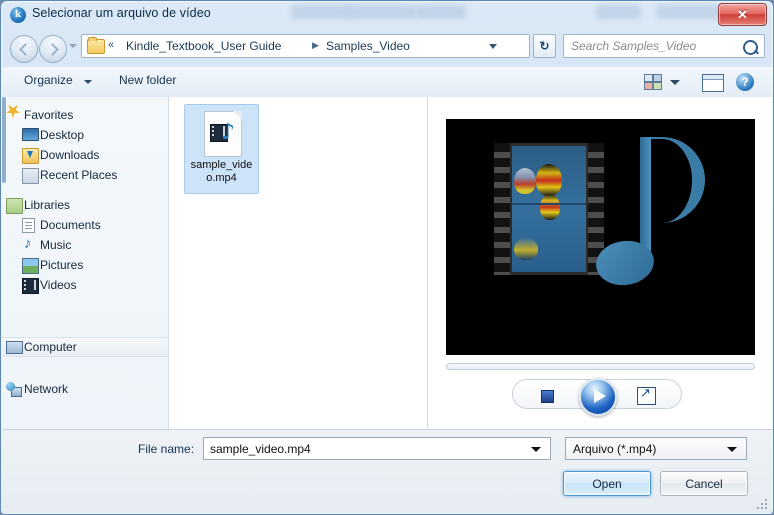  I want to click on sidebar-item-label: Favorites, so click(49, 115).